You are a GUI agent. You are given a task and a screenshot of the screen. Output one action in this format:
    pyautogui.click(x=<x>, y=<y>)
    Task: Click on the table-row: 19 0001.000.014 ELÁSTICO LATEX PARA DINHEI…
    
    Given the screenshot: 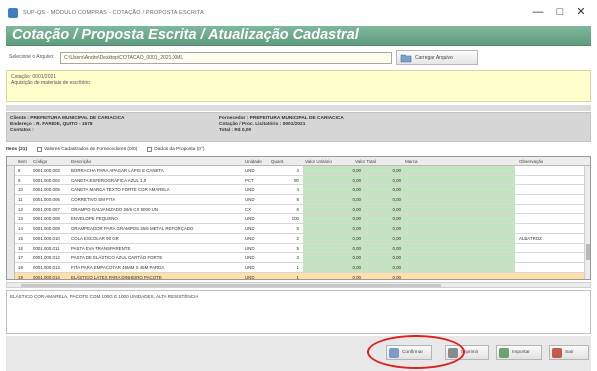 What is the action you would take?
    pyautogui.click(x=298, y=276)
    